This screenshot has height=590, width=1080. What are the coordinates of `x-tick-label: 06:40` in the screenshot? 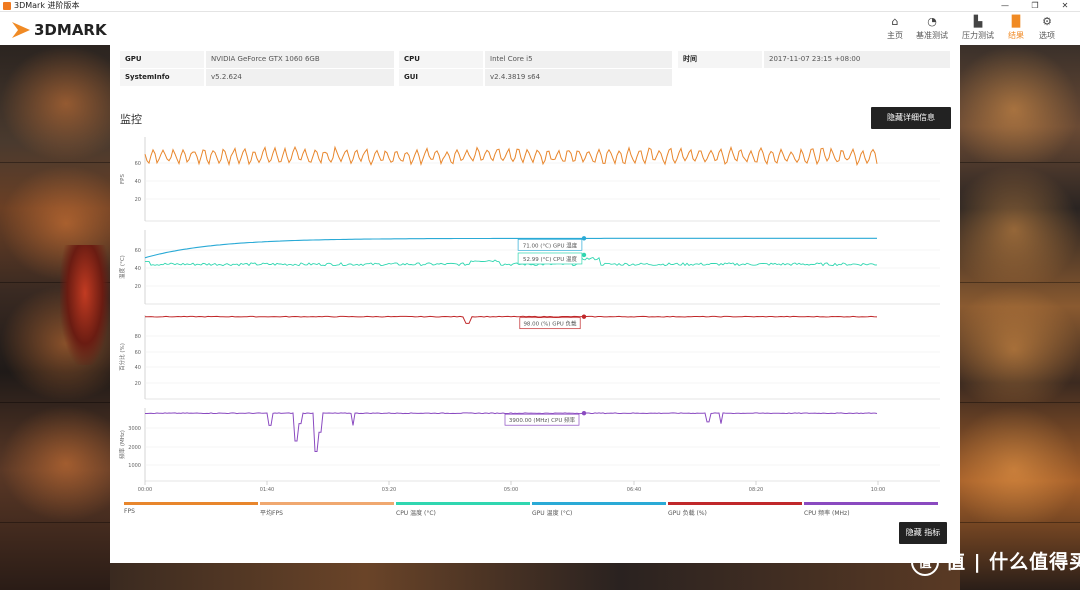 It's located at (634, 490).